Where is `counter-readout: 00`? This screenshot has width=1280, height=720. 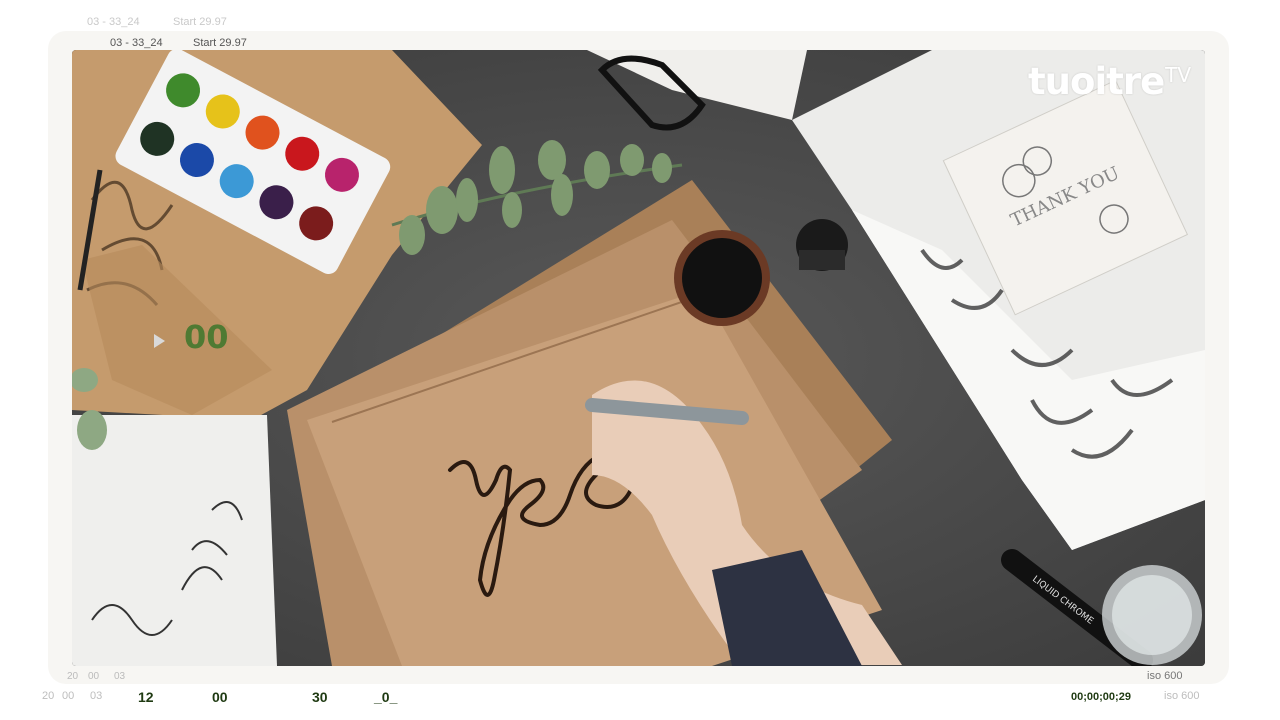 counter-readout: 00 is located at coordinates (206, 337).